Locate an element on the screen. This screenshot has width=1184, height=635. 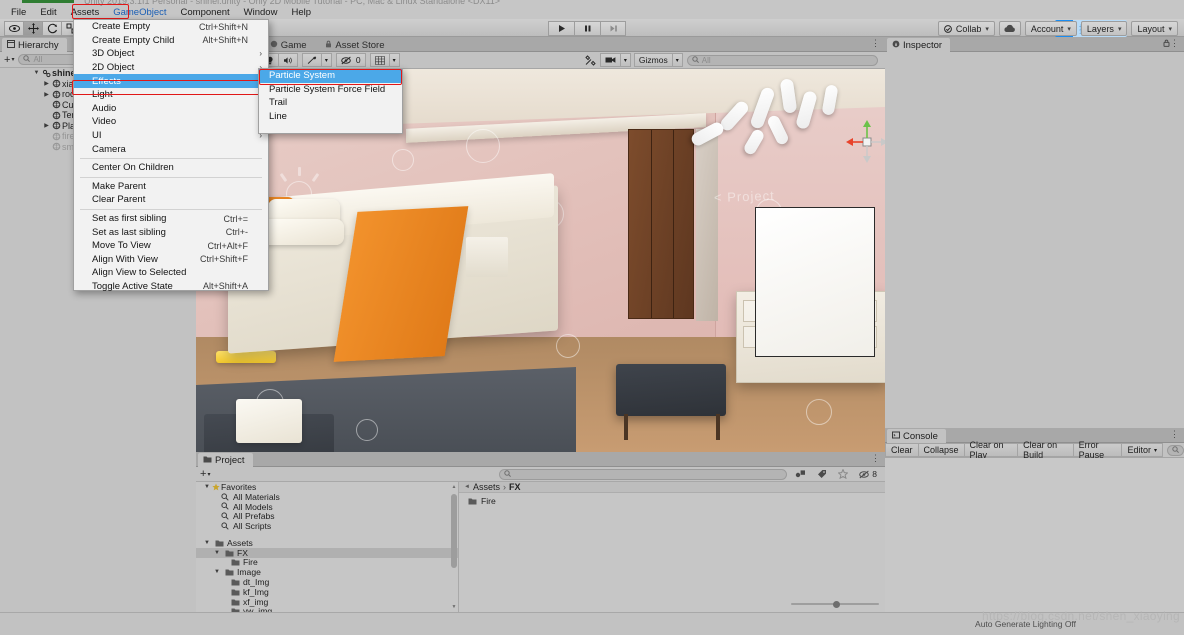
project-favorite-button is located at coordinates (843, 474).